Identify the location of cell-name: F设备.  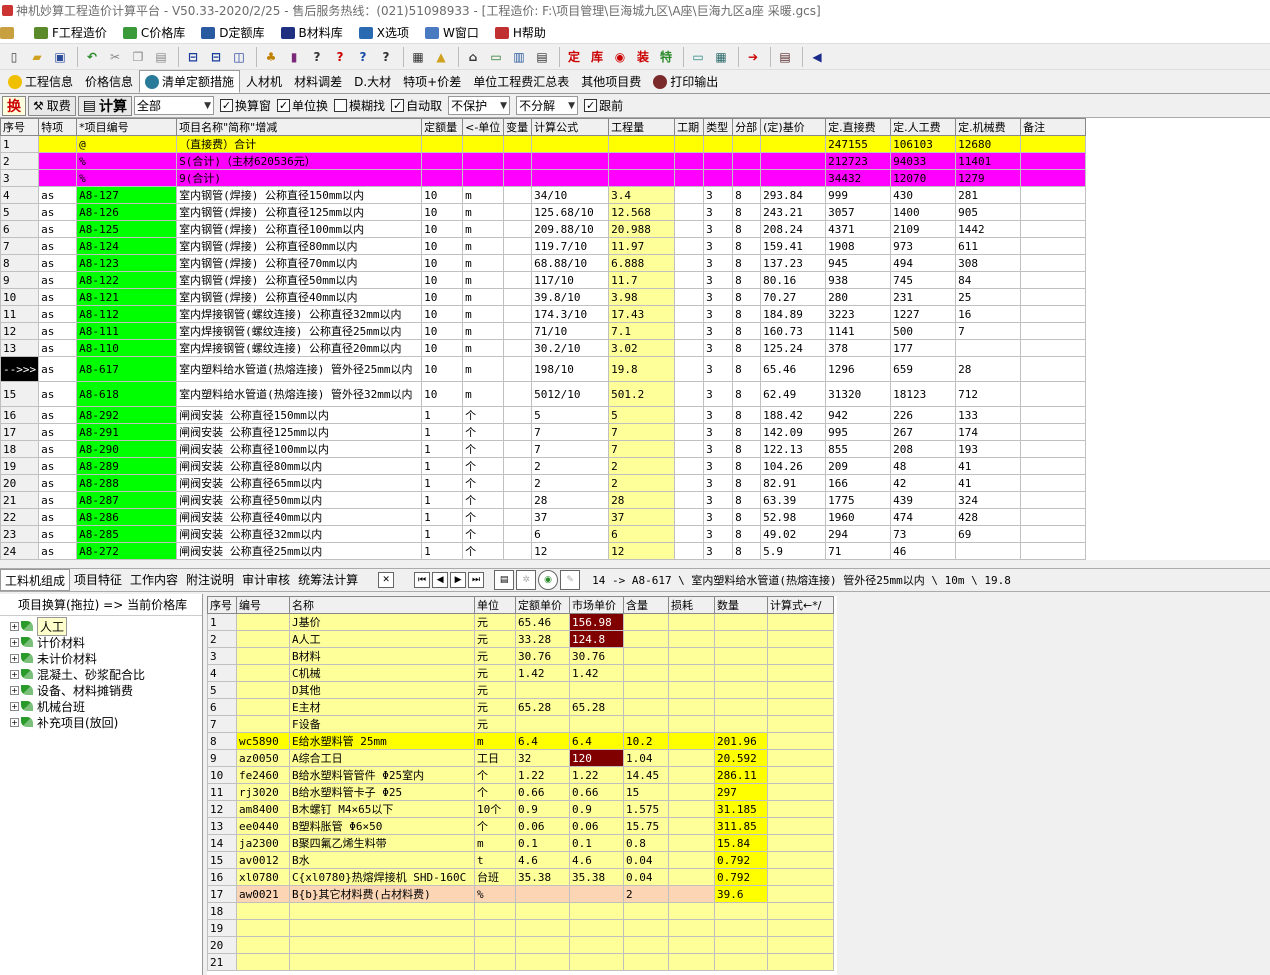
(382, 724).